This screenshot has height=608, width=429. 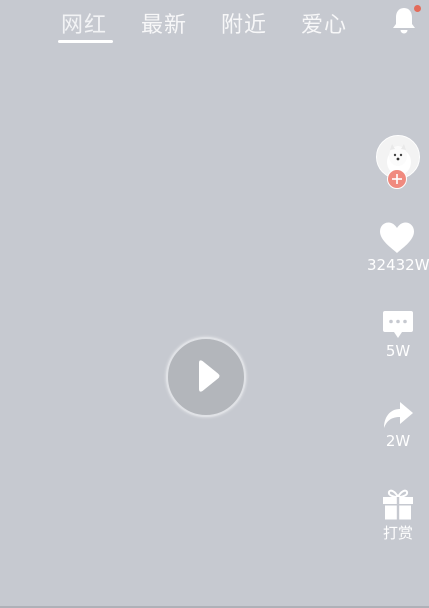 I want to click on like-button: 32432W, so click(x=398, y=247).